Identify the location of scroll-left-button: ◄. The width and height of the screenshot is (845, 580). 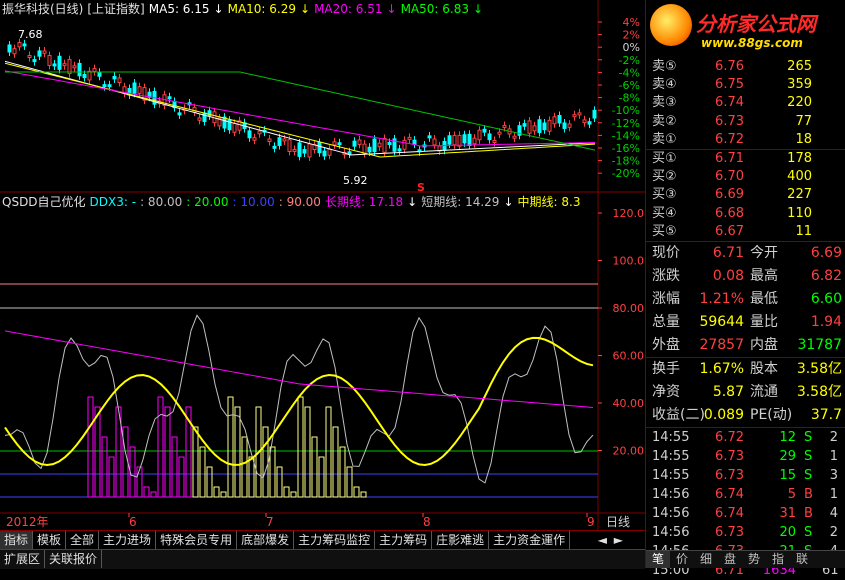
(602, 540).